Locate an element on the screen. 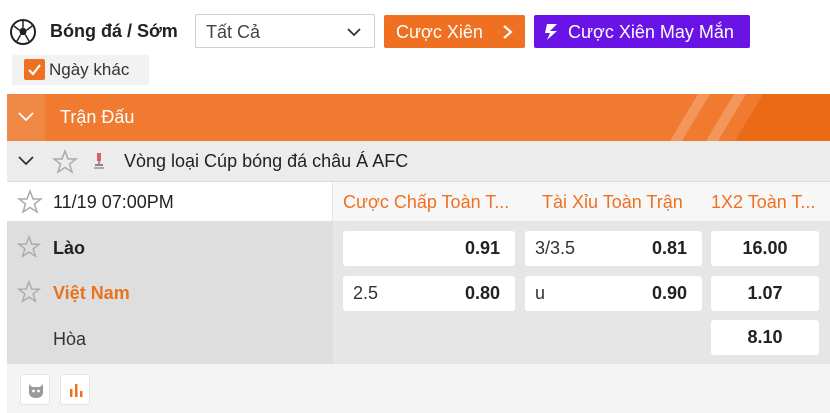 Image resolution: width=830 pixels, height=413 pixels. odds-price: 16.00 is located at coordinates (765, 248).